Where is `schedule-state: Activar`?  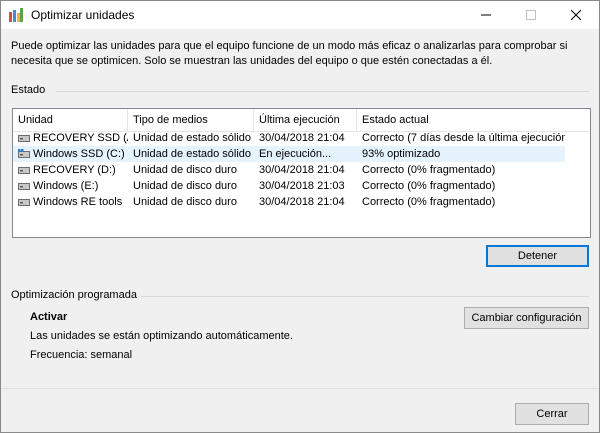
schedule-state: Activar is located at coordinates (49, 317).